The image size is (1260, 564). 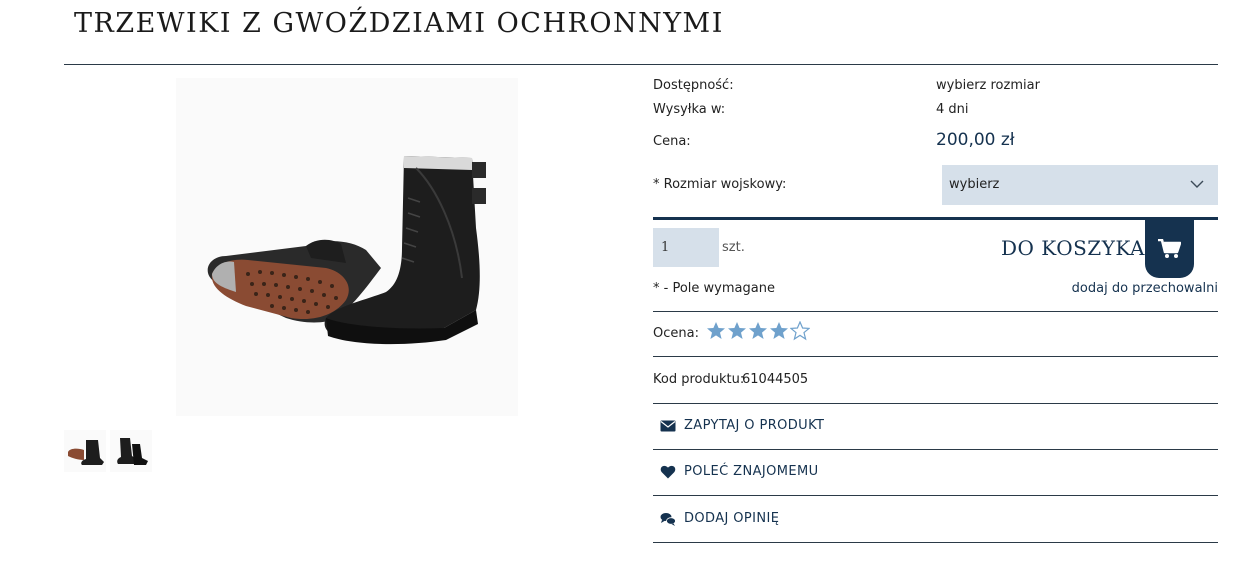 What do you see at coordinates (974, 184) in the screenshot?
I see `size-select-value: wybierz` at bounding box center [974, 184].